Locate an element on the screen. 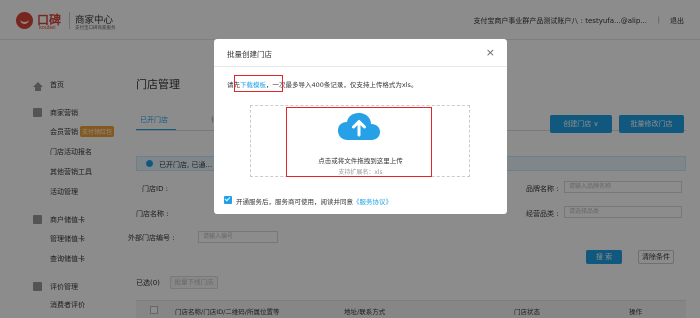 The height and width of the screenshot is (318, 700). close-icon: × is located at coordinates (490, 52).